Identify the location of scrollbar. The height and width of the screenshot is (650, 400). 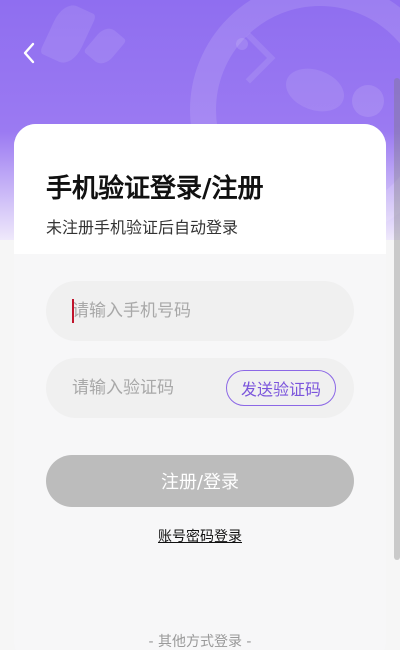
(397, 319).